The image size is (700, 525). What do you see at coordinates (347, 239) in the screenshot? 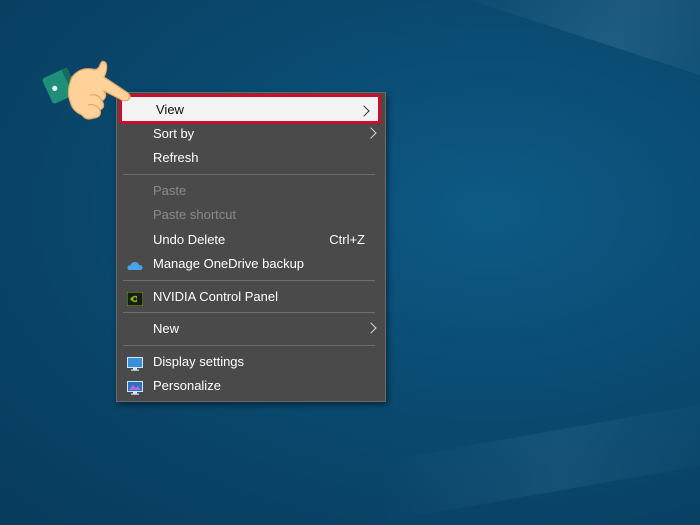
I see `menu-item-shortcut: Ctrl+Z` at bounding box center [347, 239].